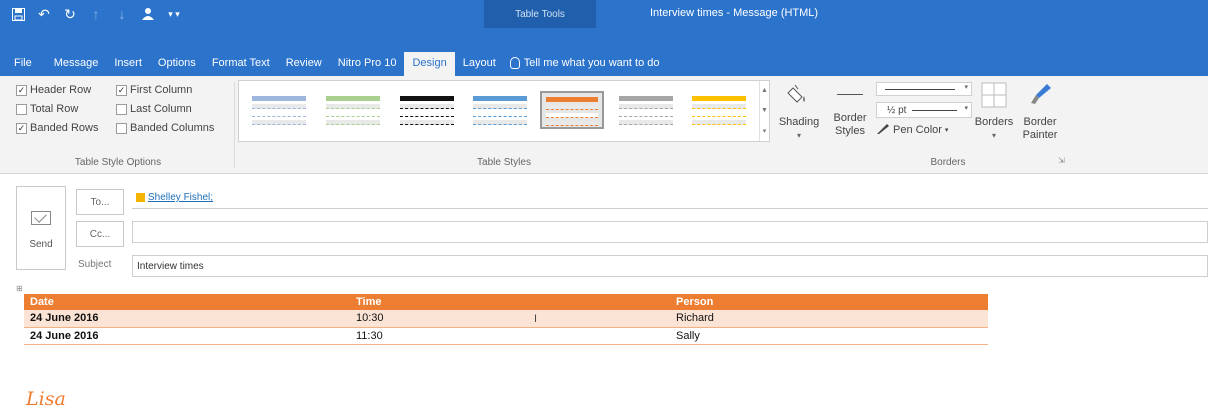 The width and height of the screenshot is (1208, 414). What do you see at coordinates (510, 336) in the screenshot?
I see `table-cell: 11:30` at bounding box center [510, 336].